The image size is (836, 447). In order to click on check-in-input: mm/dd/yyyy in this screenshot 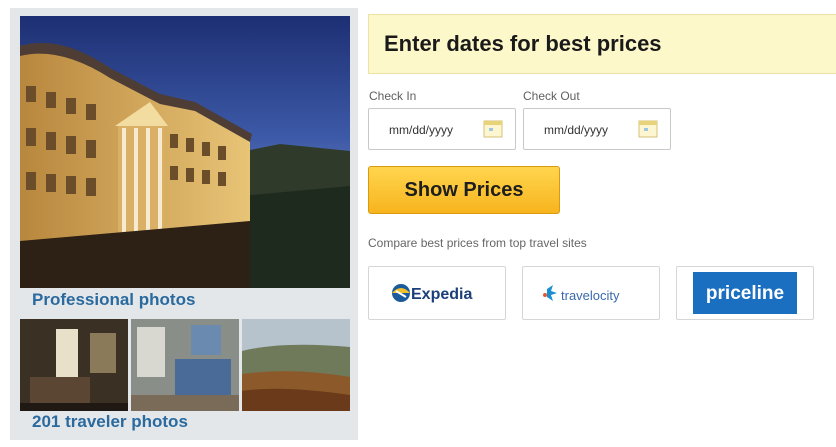, I will do `click(442, 129)`.